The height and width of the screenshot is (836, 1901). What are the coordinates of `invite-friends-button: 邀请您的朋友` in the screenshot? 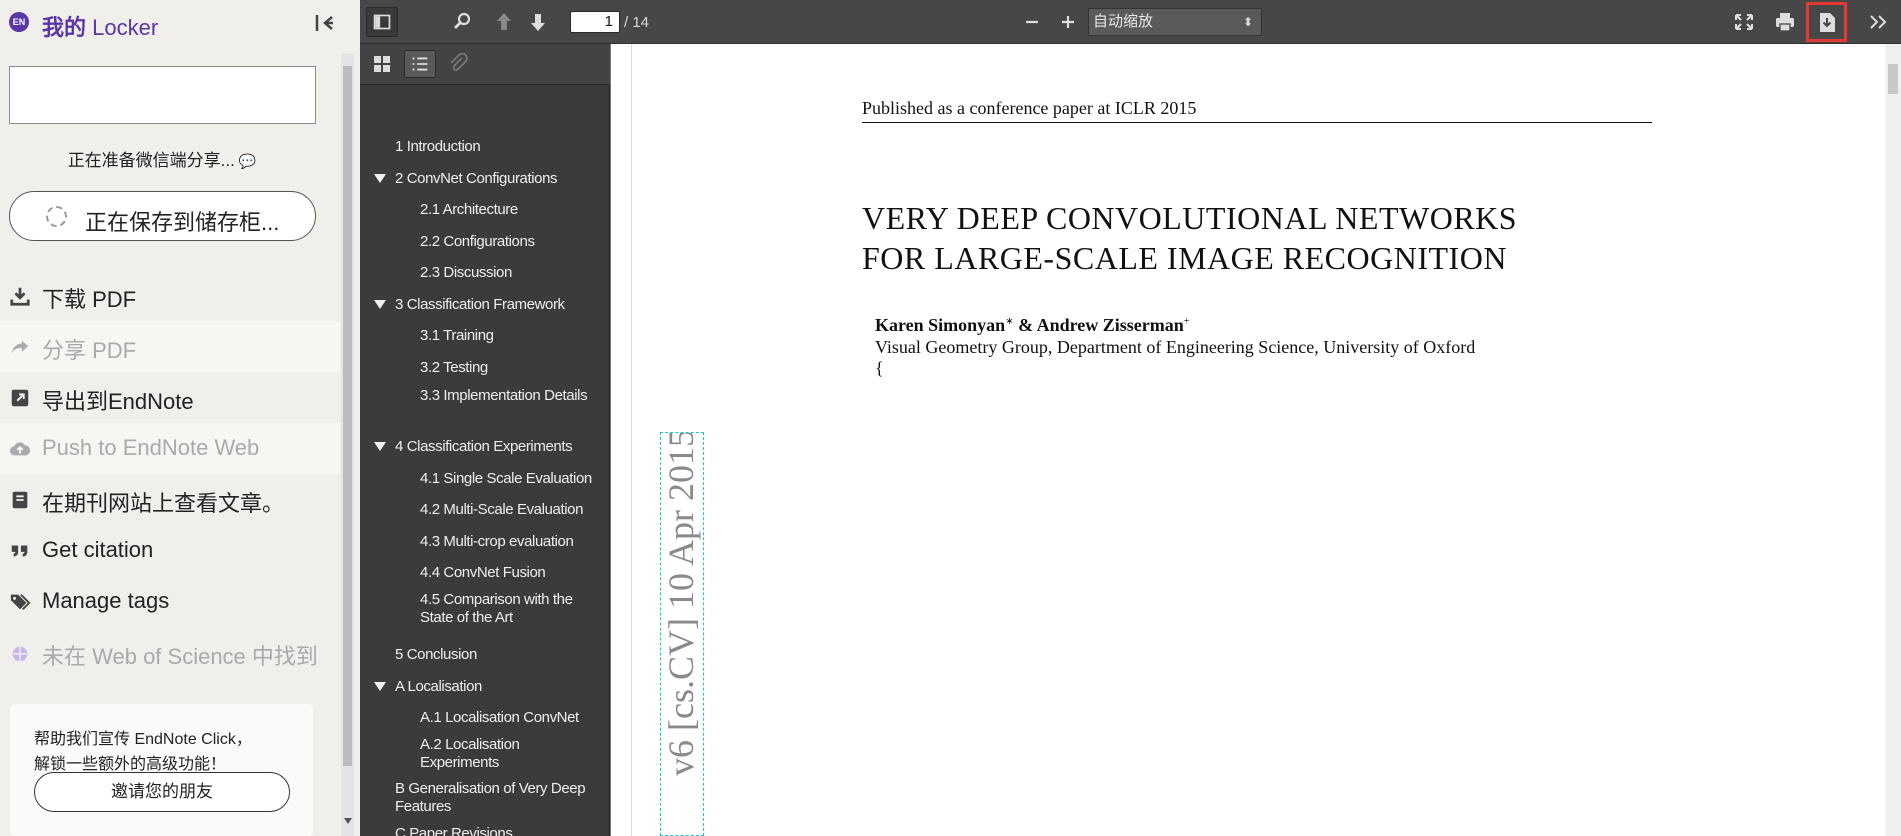 It's located at (162, 792).